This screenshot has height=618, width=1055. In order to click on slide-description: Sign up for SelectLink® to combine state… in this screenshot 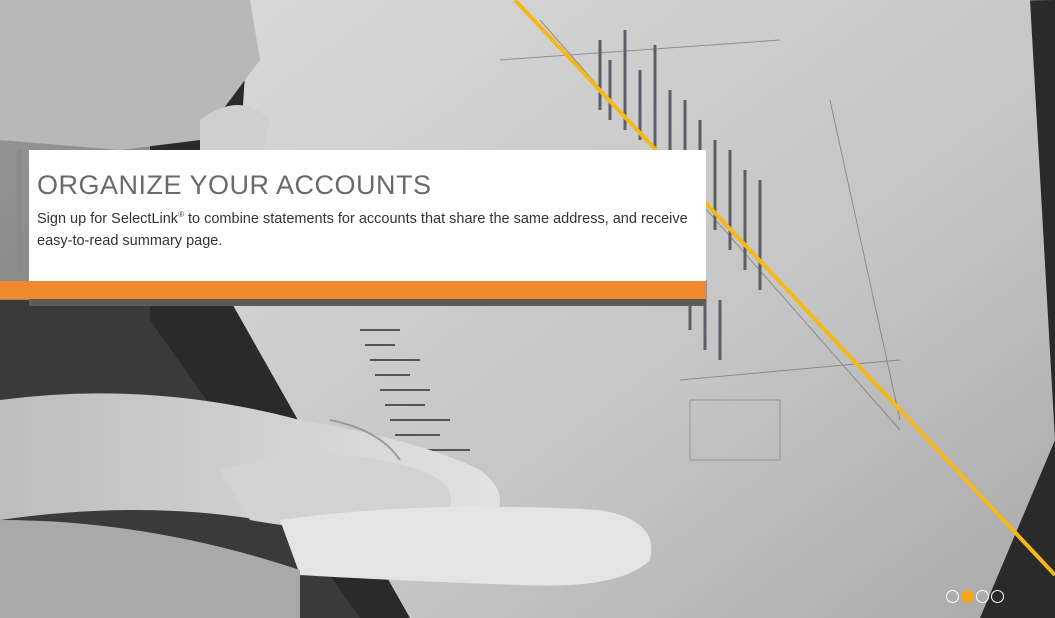, I will do `click(369, 230)`.